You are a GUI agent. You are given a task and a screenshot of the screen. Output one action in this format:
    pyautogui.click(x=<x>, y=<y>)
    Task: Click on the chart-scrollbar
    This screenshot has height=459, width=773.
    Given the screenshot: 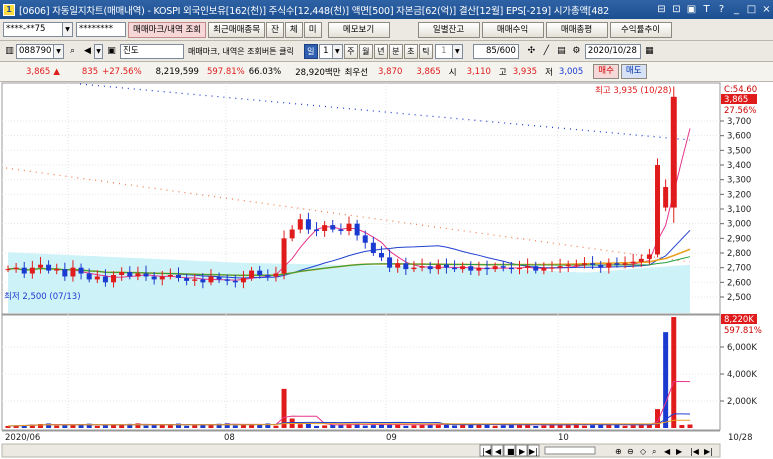 What is the action you would take?
    pyautogui.click(x=361, y=450)
    